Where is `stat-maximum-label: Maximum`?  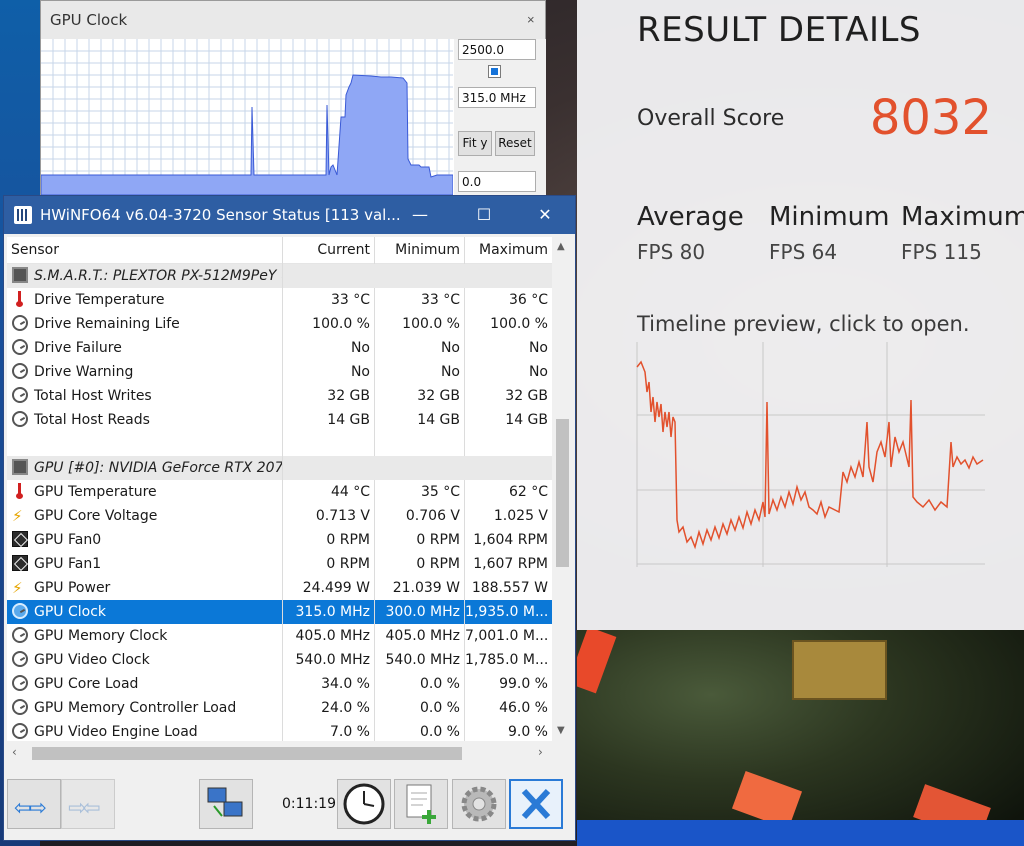 stat-maximum-label: Maximum is located at coordinates (962, 217).